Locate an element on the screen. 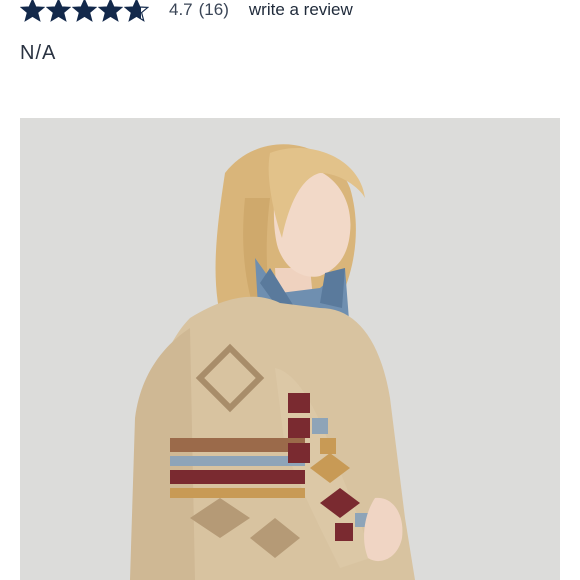 The height and width of the screenshot is (580, 580). rating-value: 4.7 is located at coordinates (181, 9).